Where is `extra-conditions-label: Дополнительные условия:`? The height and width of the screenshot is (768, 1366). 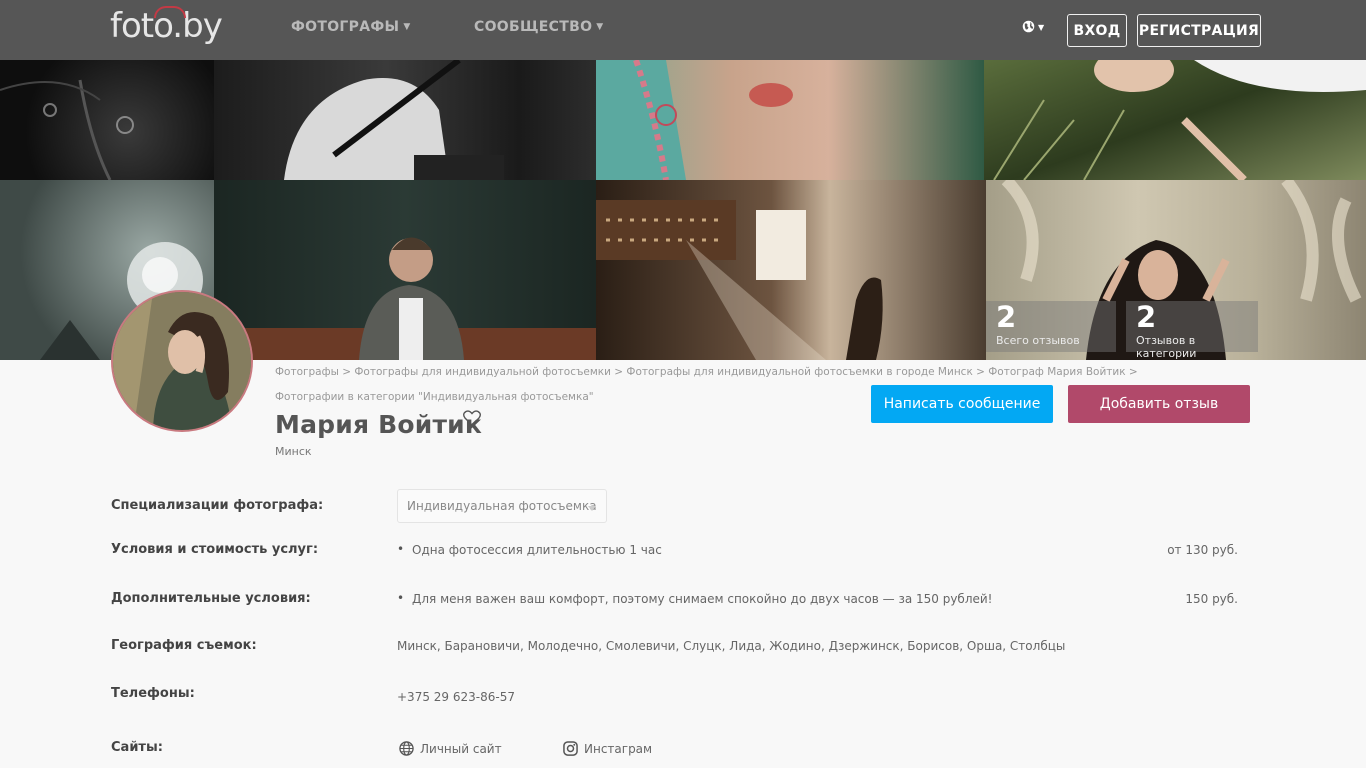
extra-conditions-label: Дополнительные условия: is located at coordinates (211, 598).